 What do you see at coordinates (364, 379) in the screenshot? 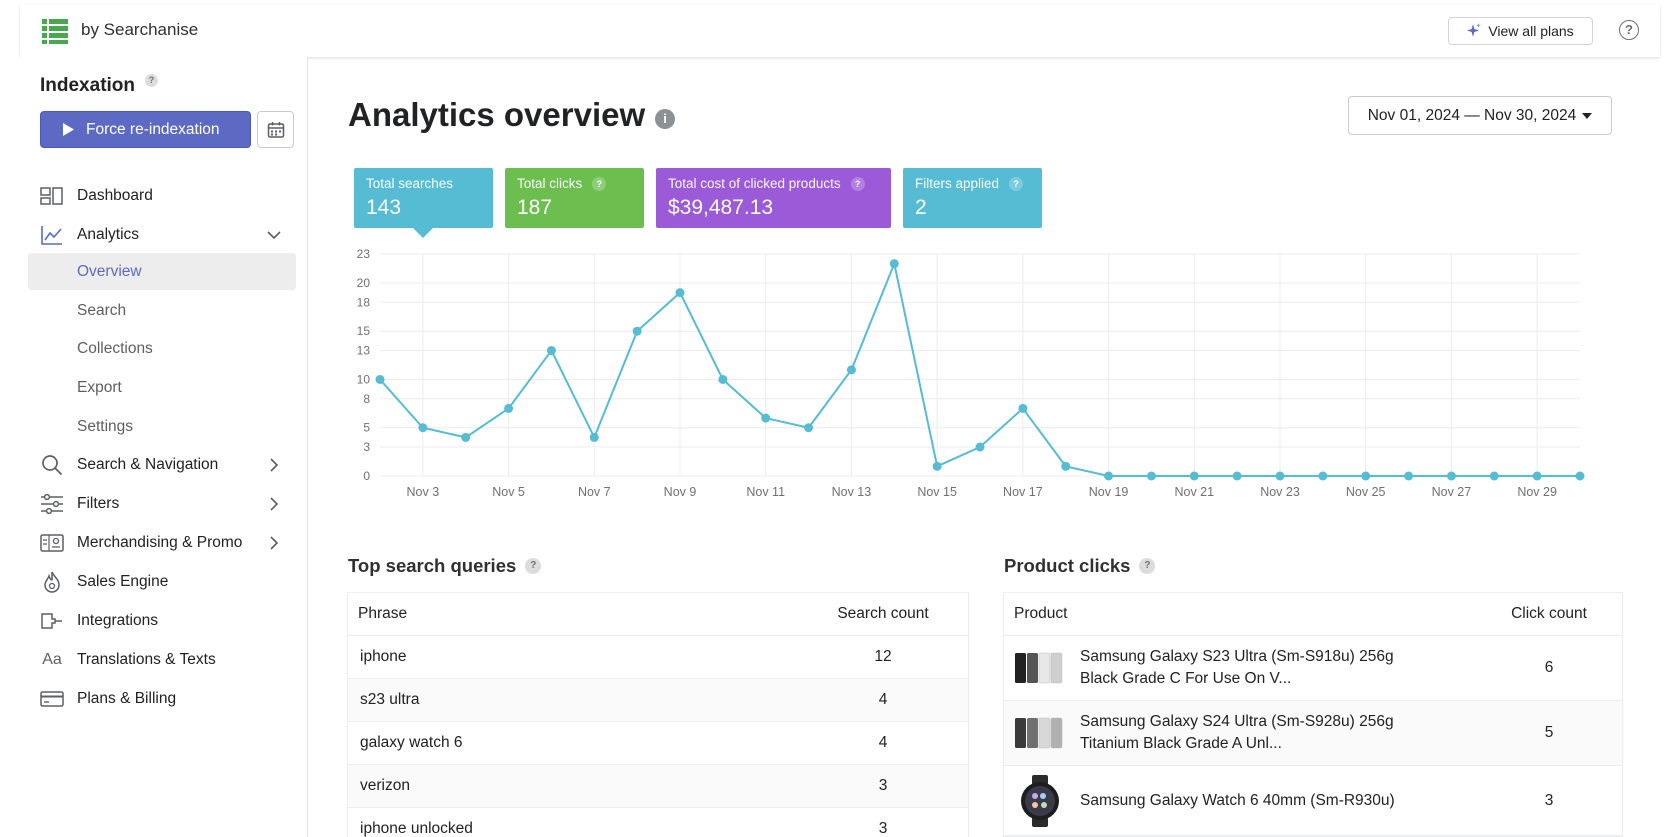
I see `y-tick-label: 10` at bounding box center [364, 379].